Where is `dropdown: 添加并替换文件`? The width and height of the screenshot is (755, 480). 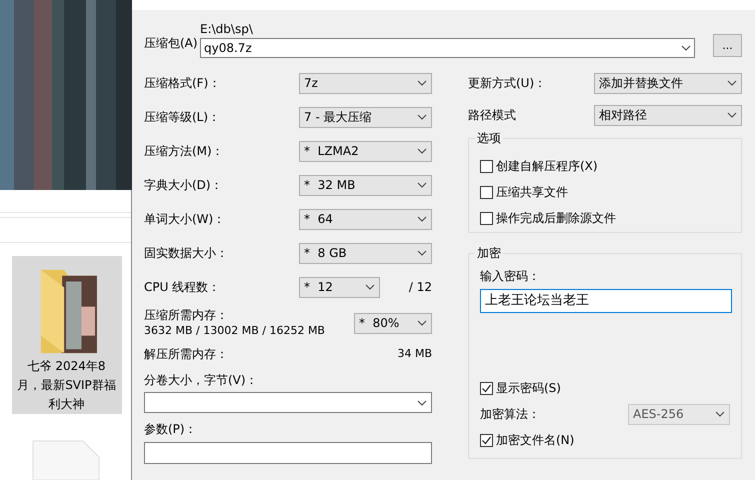
dropdown: 添加并替换文件 is located at coordinates (668, 83).